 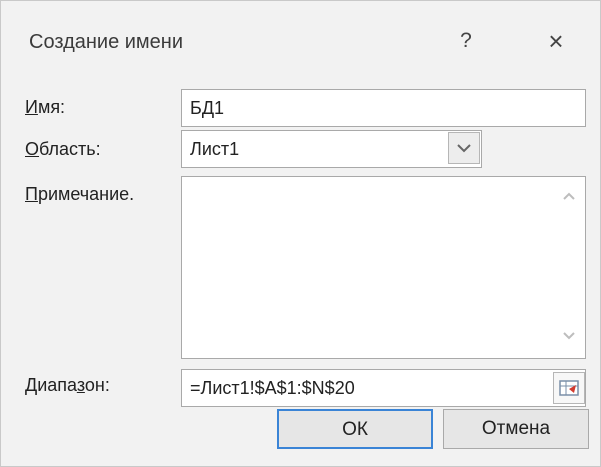 I want to click on range-input: =Лист1!$A$1:$N$20, so click(x=383, y=388).